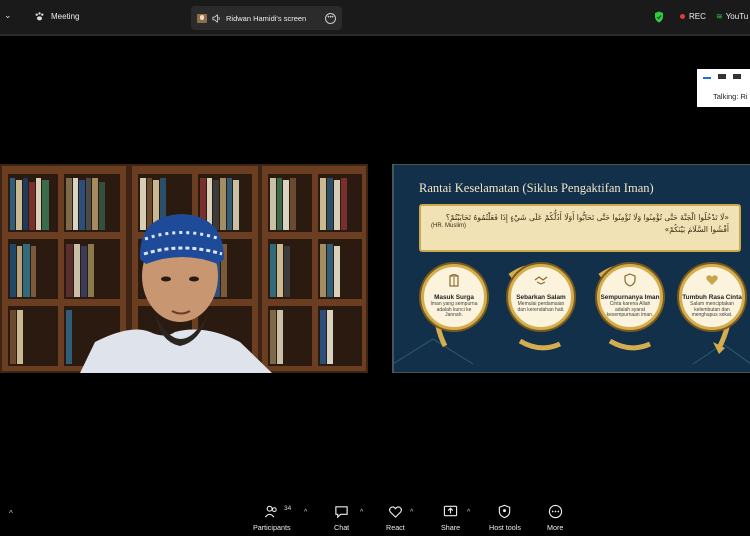 This screenshot has height=536, width=750. I want to click on step-label: Masuk Surga, so click(454, 297).